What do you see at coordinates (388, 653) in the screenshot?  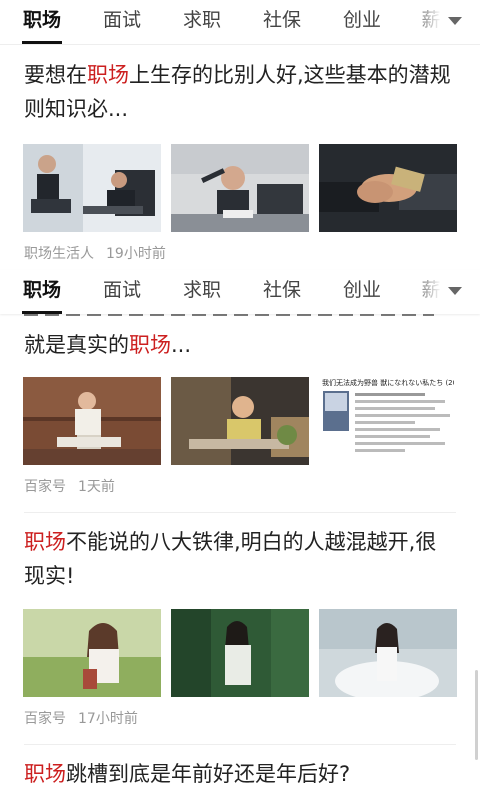 I see `woman-white-dress-photo` at bounding box center [388, 653].